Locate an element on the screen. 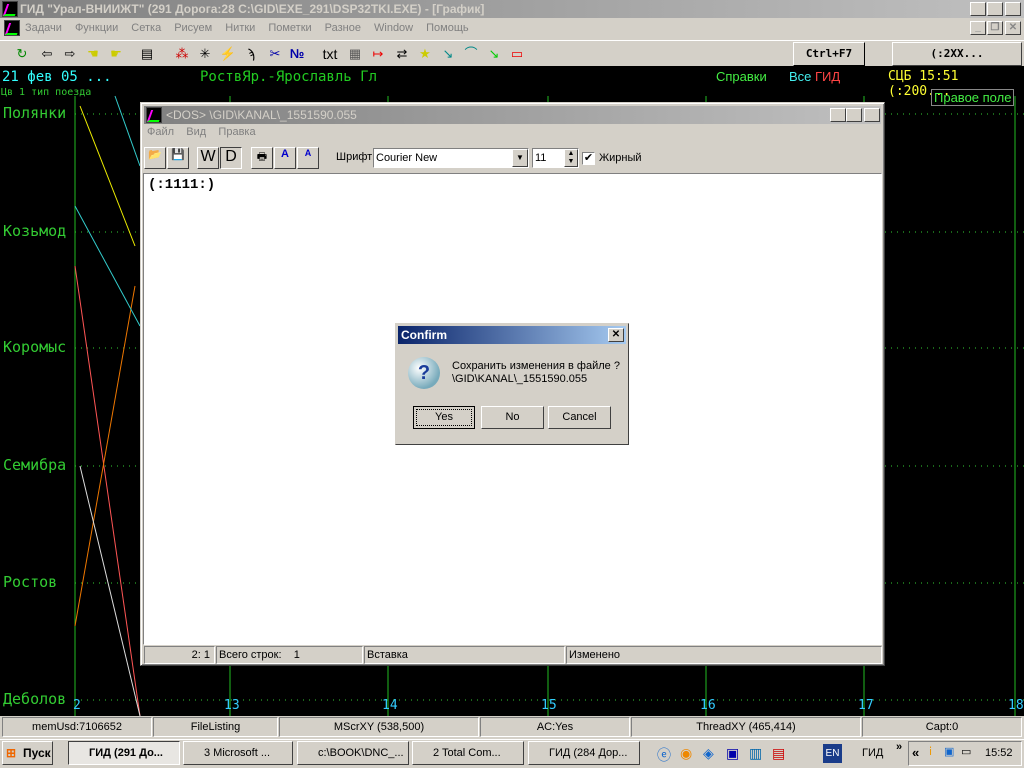 This screenshot has height=768, width=1024. spravki-link: Справки is located at coordinates (741, 76).